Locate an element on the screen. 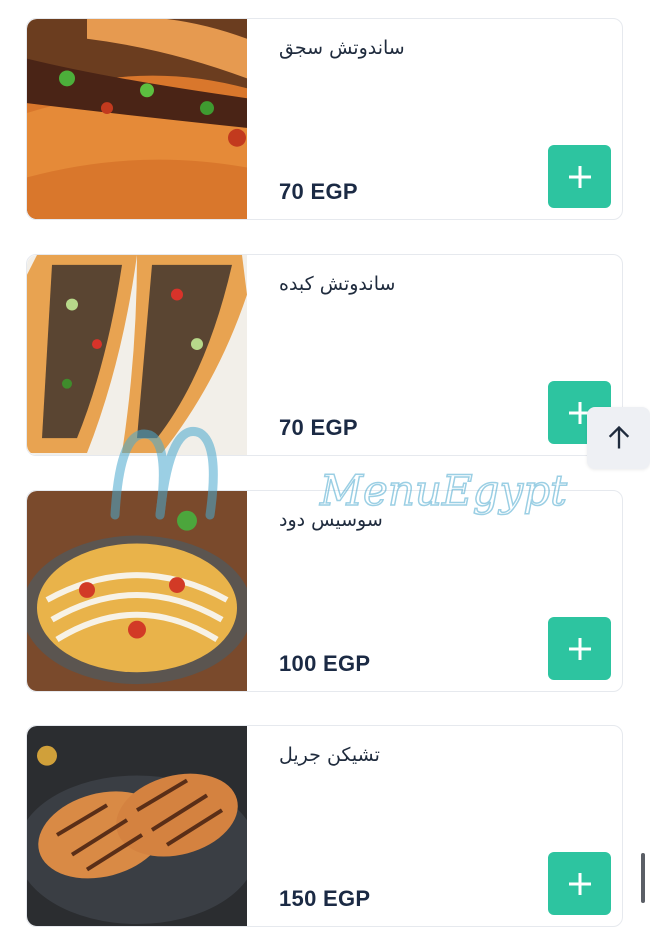 This screenshot has height=937, width=650. item-name: ساندوتش كبده is located at coordinates (337, 284).